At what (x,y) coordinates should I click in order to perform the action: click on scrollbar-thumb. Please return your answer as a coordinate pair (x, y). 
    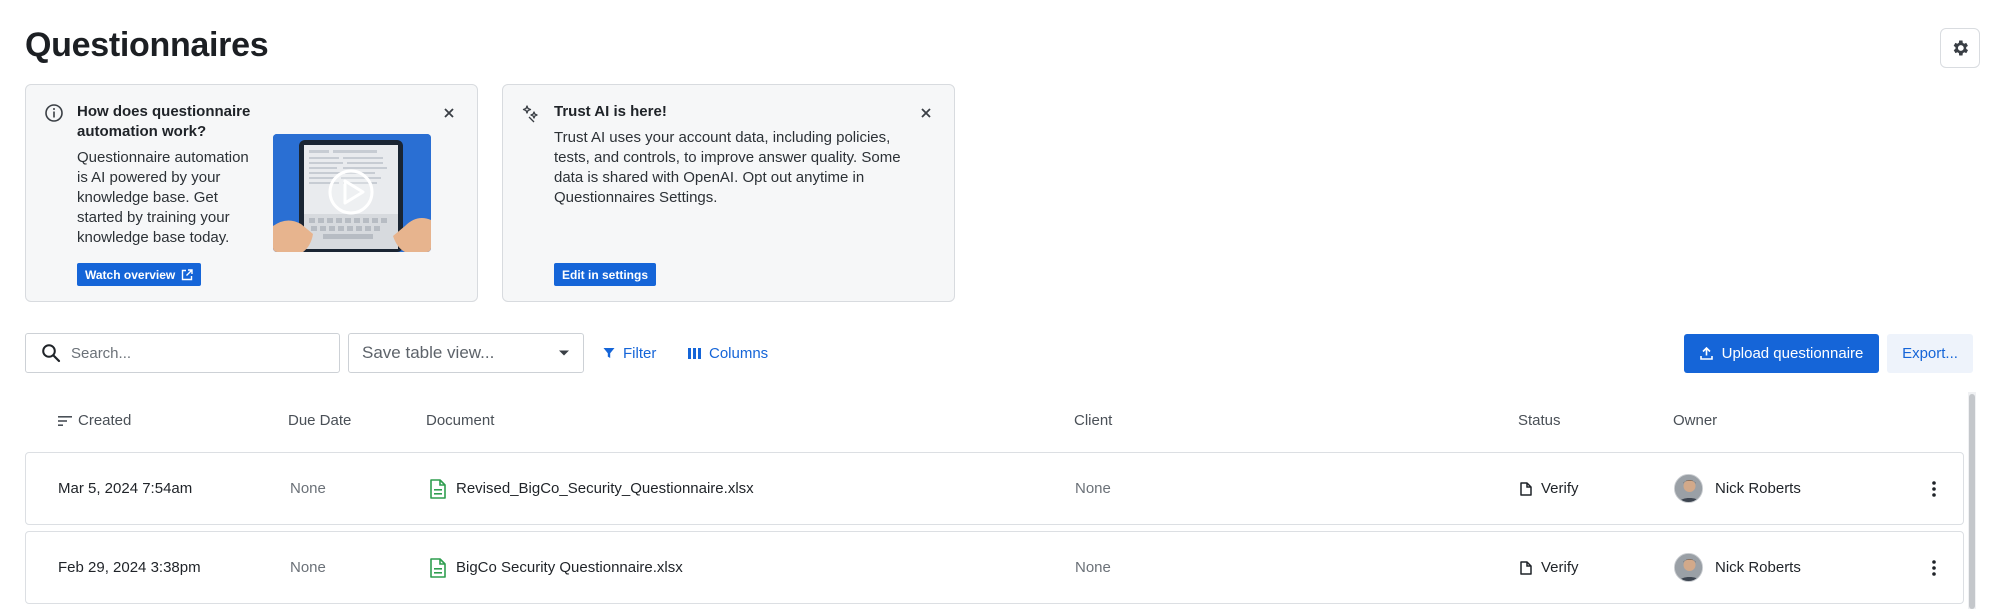
    Looking at the image, I should click on (1972, 501).